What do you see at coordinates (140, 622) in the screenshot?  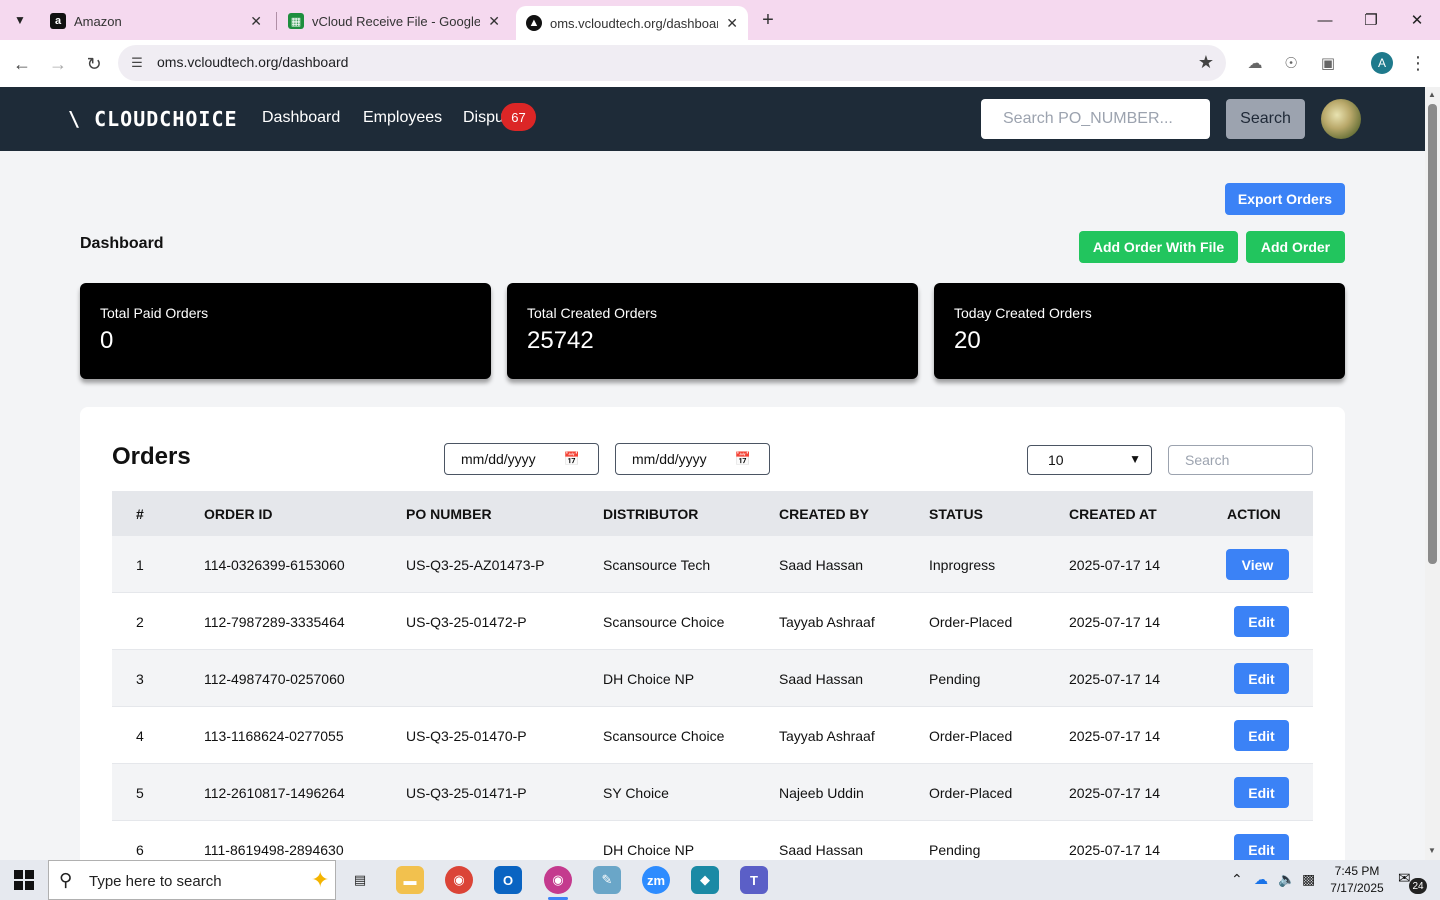 I see `cell-index: 2` at bounding box center [140, 622].